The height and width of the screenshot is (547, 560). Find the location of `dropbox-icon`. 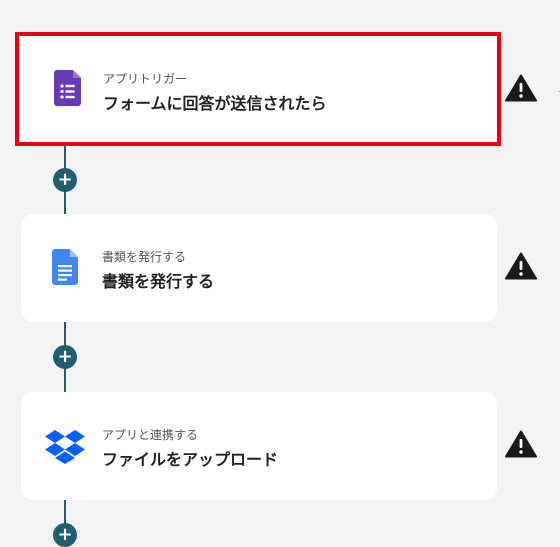

dropbox-icon is located at coordinates (65, 447).